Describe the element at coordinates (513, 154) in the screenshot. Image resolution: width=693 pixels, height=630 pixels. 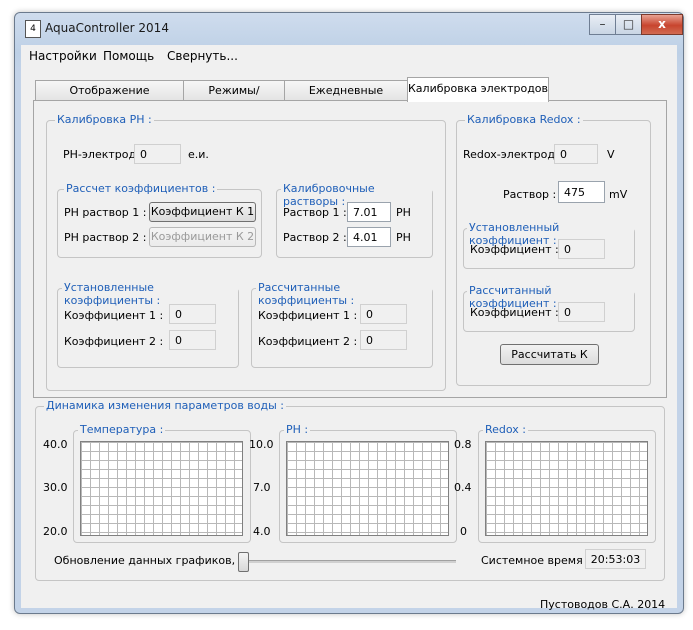
I see `redox-electrode-label: Redox-электрод :` at that location.